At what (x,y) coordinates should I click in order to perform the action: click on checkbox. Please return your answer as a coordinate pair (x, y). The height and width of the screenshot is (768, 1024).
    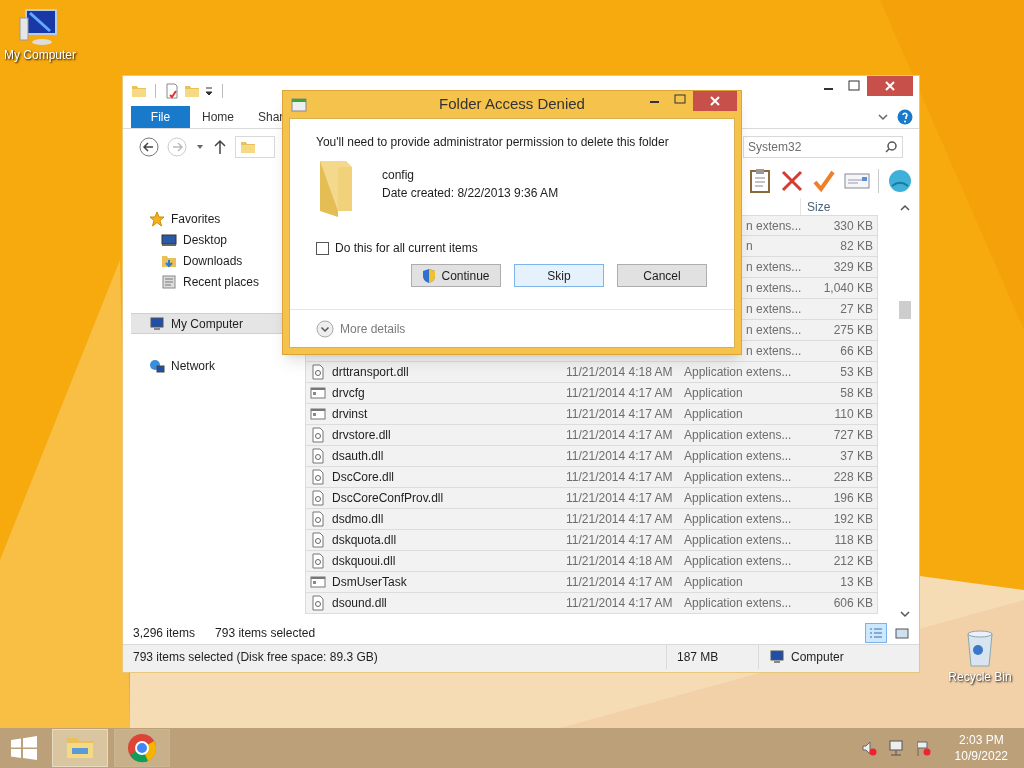
    Looking at the image, I should click on (322, 248).